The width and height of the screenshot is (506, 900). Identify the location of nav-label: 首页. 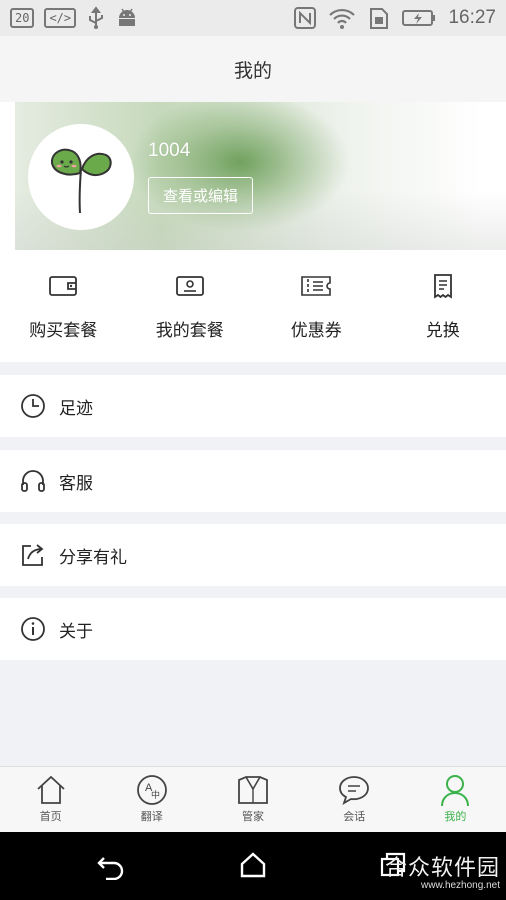
(50, 816).